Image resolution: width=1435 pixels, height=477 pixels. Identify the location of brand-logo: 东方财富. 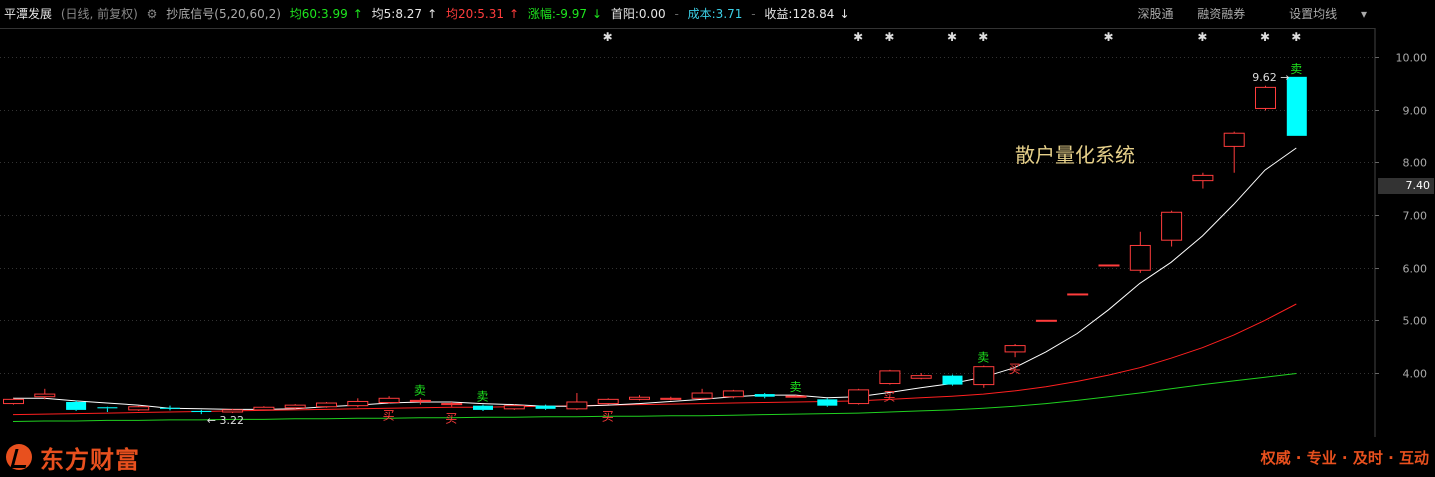
(73, 458).